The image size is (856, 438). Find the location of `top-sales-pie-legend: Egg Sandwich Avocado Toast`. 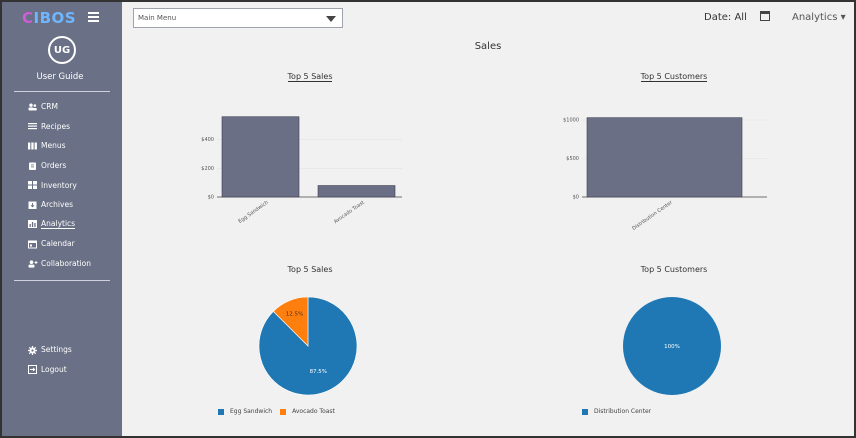

top-sales-pie-legend: Egg Sandwich Avocado Toast is located at coordinates (280, 411).